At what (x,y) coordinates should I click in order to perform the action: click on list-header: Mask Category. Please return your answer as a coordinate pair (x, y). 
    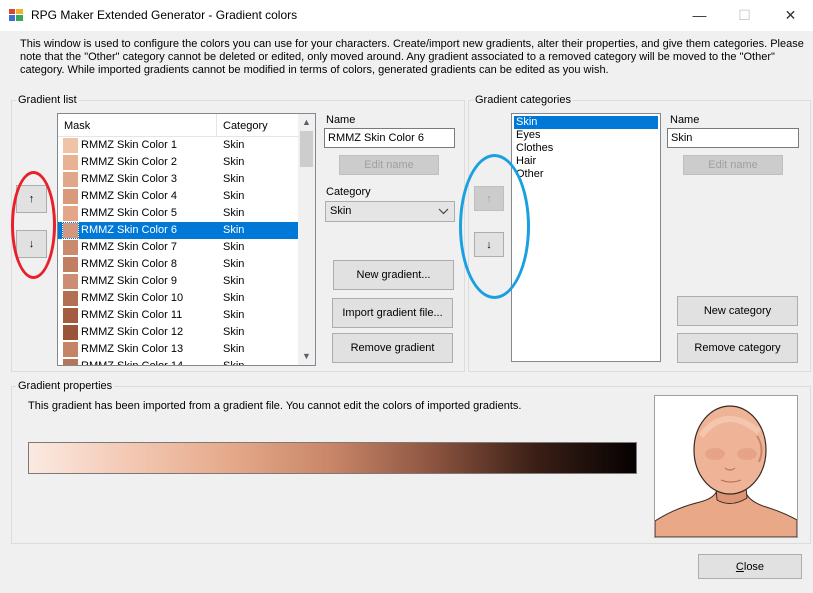
    Looking at the image, I should click on (178, 125).